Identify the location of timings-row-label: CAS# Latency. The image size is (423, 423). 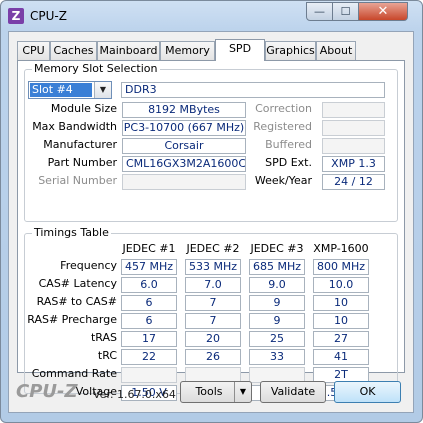
(77, 283).